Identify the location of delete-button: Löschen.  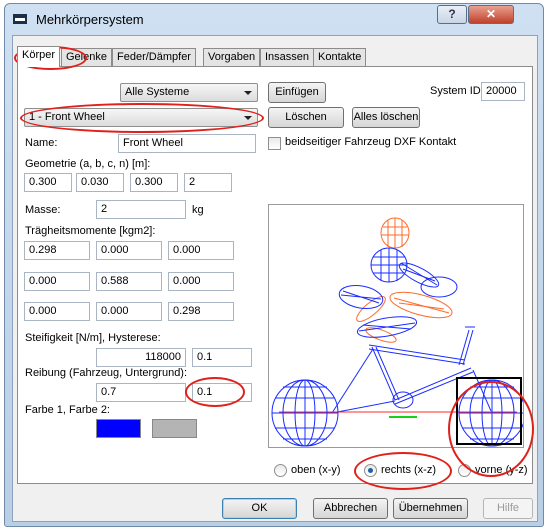
(306, 117).